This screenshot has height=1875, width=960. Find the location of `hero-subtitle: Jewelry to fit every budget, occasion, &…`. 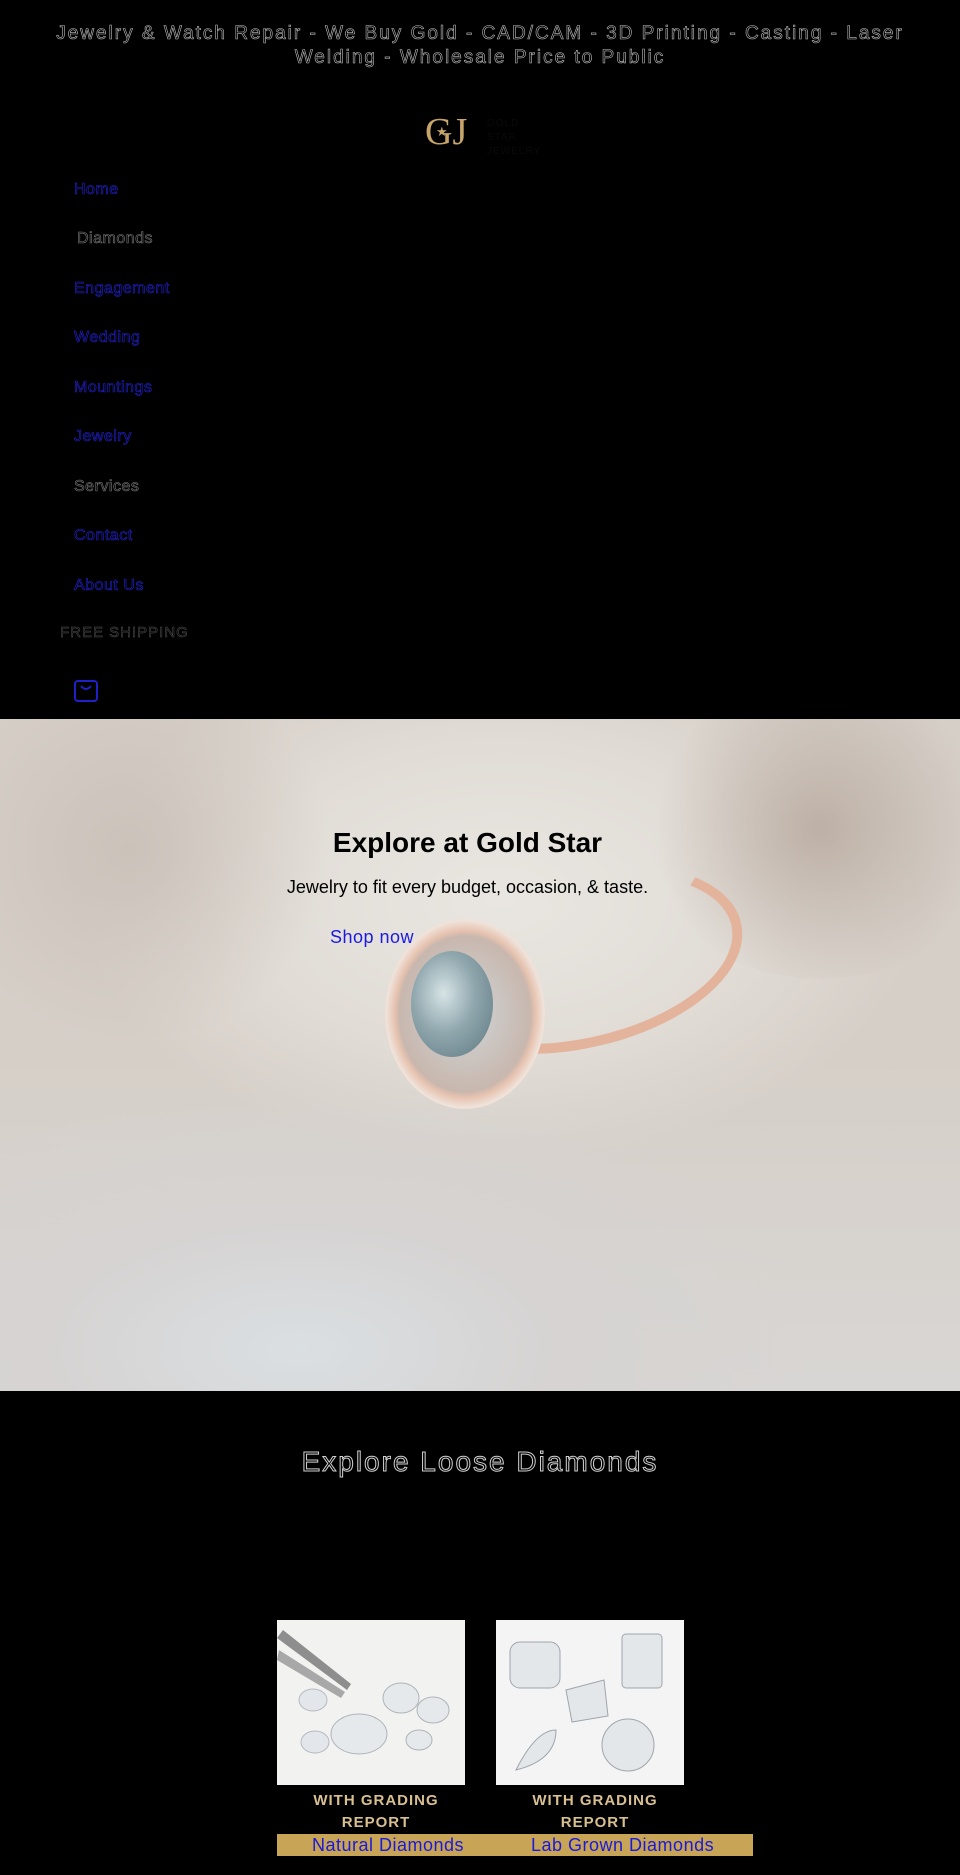

hero-subtitle: Jewelry to fit every budget, occasion, &… is located at coordinates (467, 887).